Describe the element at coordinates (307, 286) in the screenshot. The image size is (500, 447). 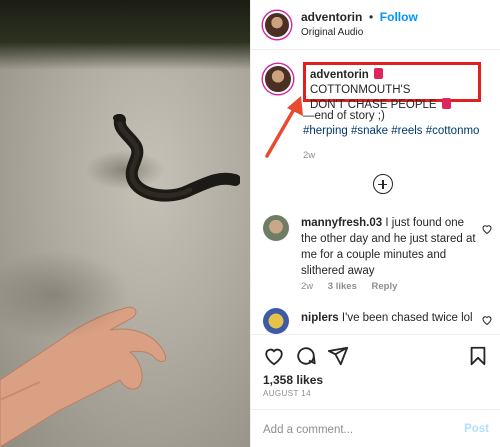
I see `comment-time: 2w` at that location.